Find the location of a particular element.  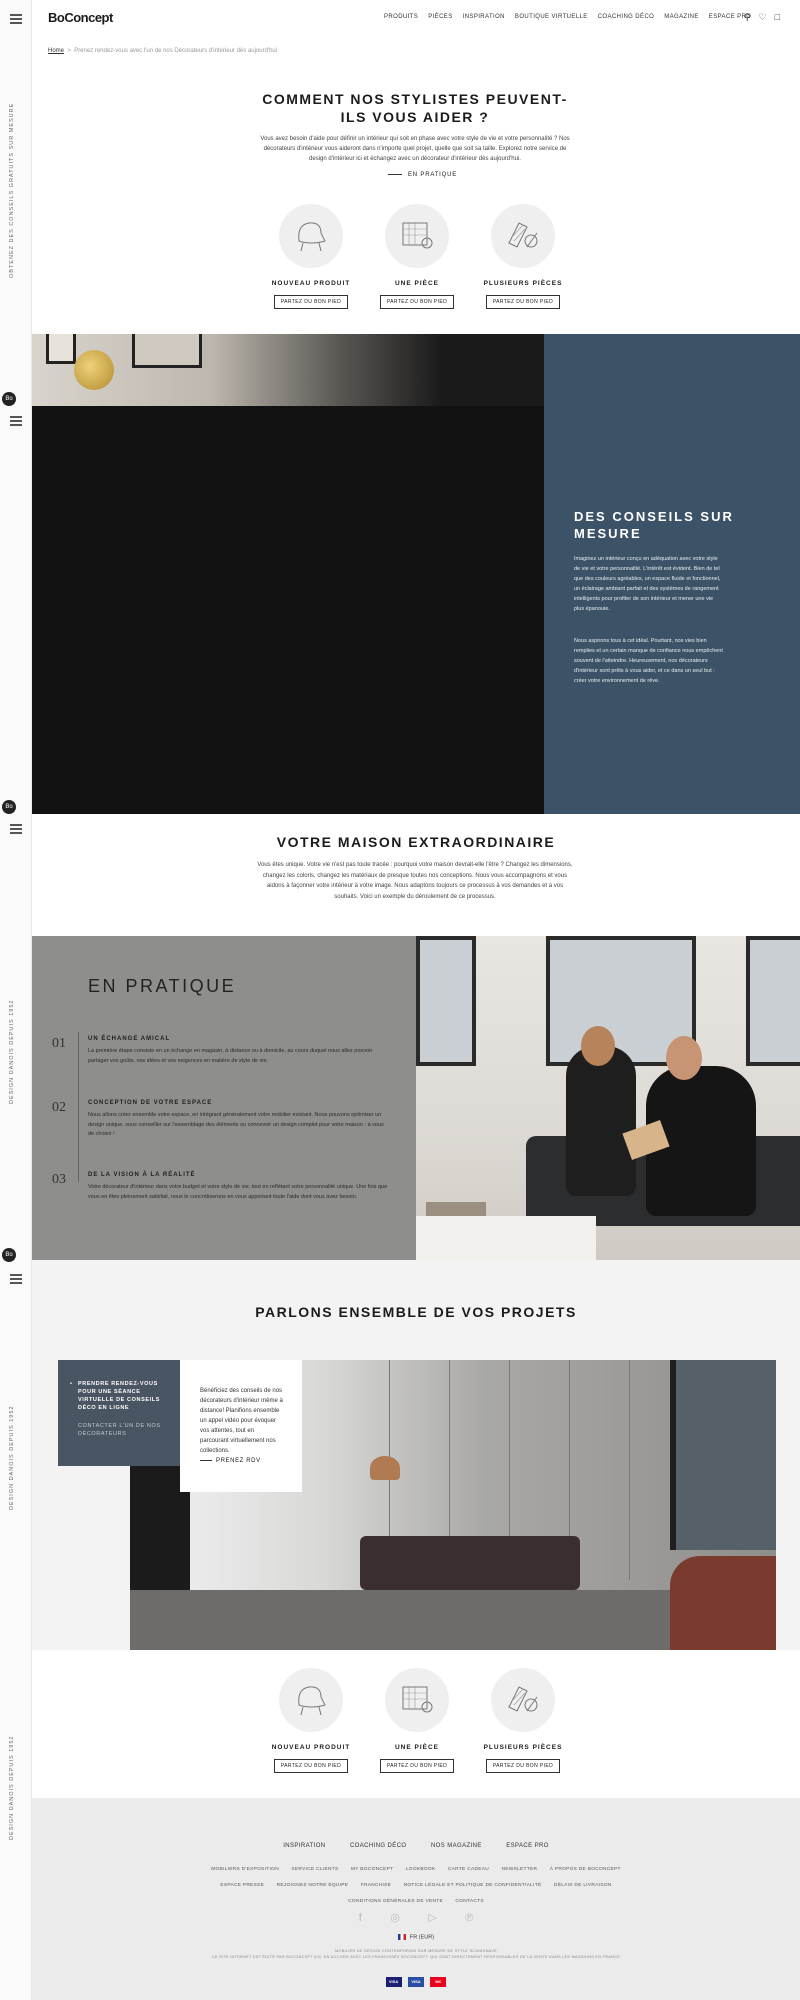

photo-person-head is located at coordinates (598, 1046).